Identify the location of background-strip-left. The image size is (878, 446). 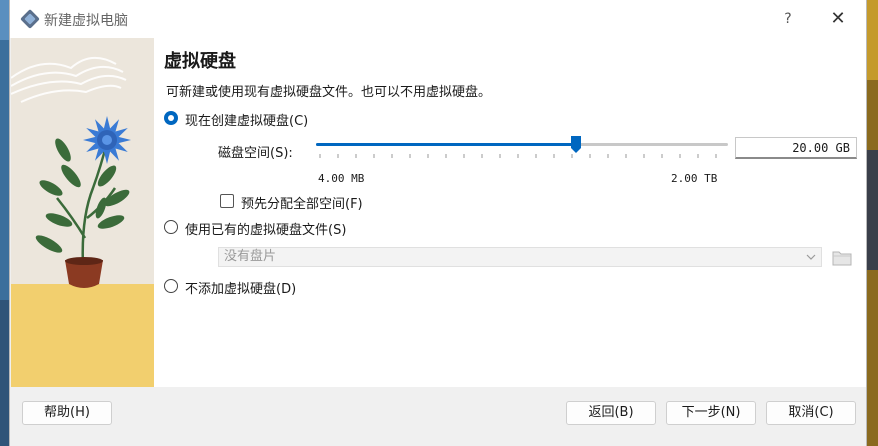
(4, 223).